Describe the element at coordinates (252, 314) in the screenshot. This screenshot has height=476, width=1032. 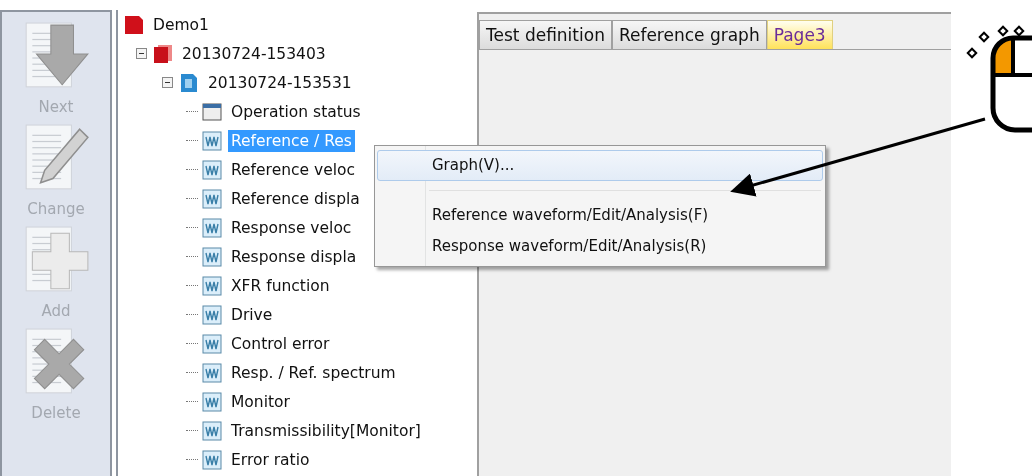
I see `tree-item: Drive` at that location.